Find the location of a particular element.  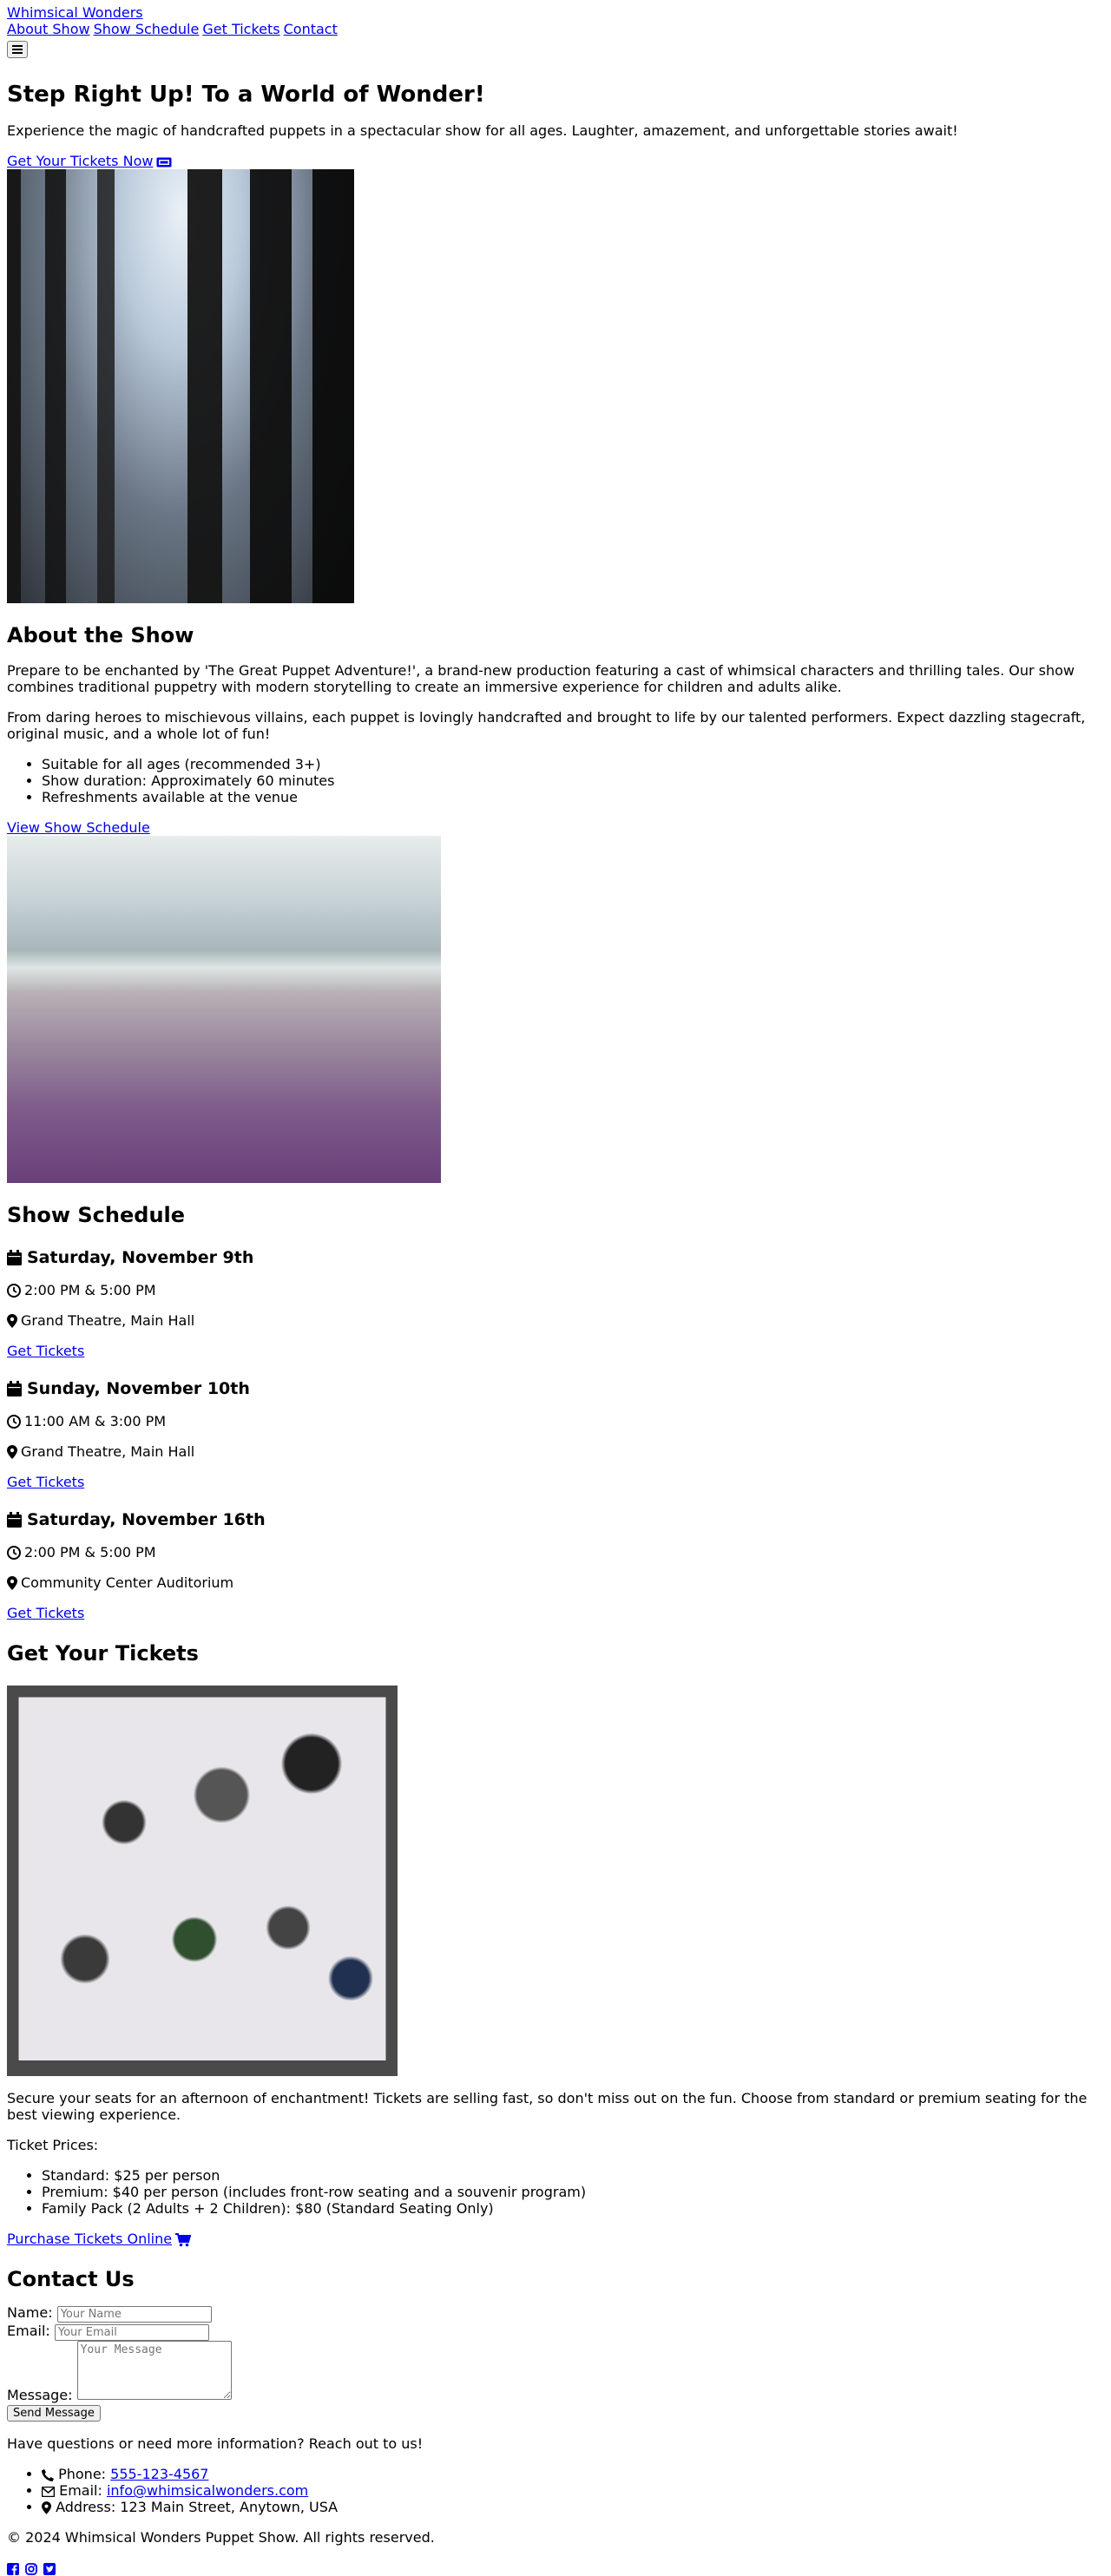

send-message-button: Send Message is located at coordinates (54, 2414).